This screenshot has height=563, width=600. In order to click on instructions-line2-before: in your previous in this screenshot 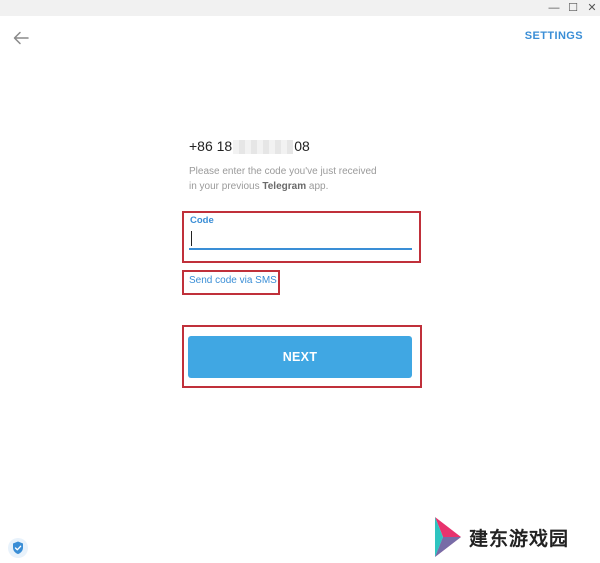, I will do `click(226, 186)`.